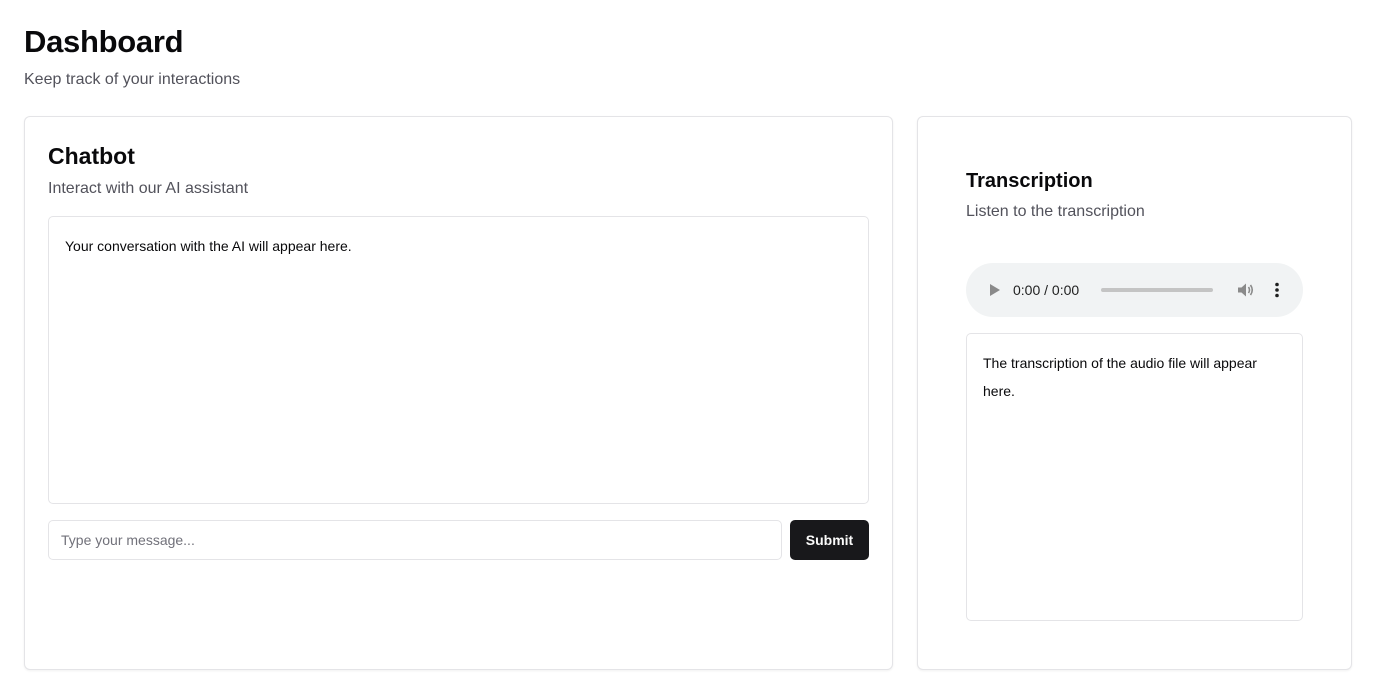 Image resolution: width=1376 pixels, height=694 pixels. Describe the element at coordinates (829, 540) in the screenshot. I see `submit-button: Submit` at that location.